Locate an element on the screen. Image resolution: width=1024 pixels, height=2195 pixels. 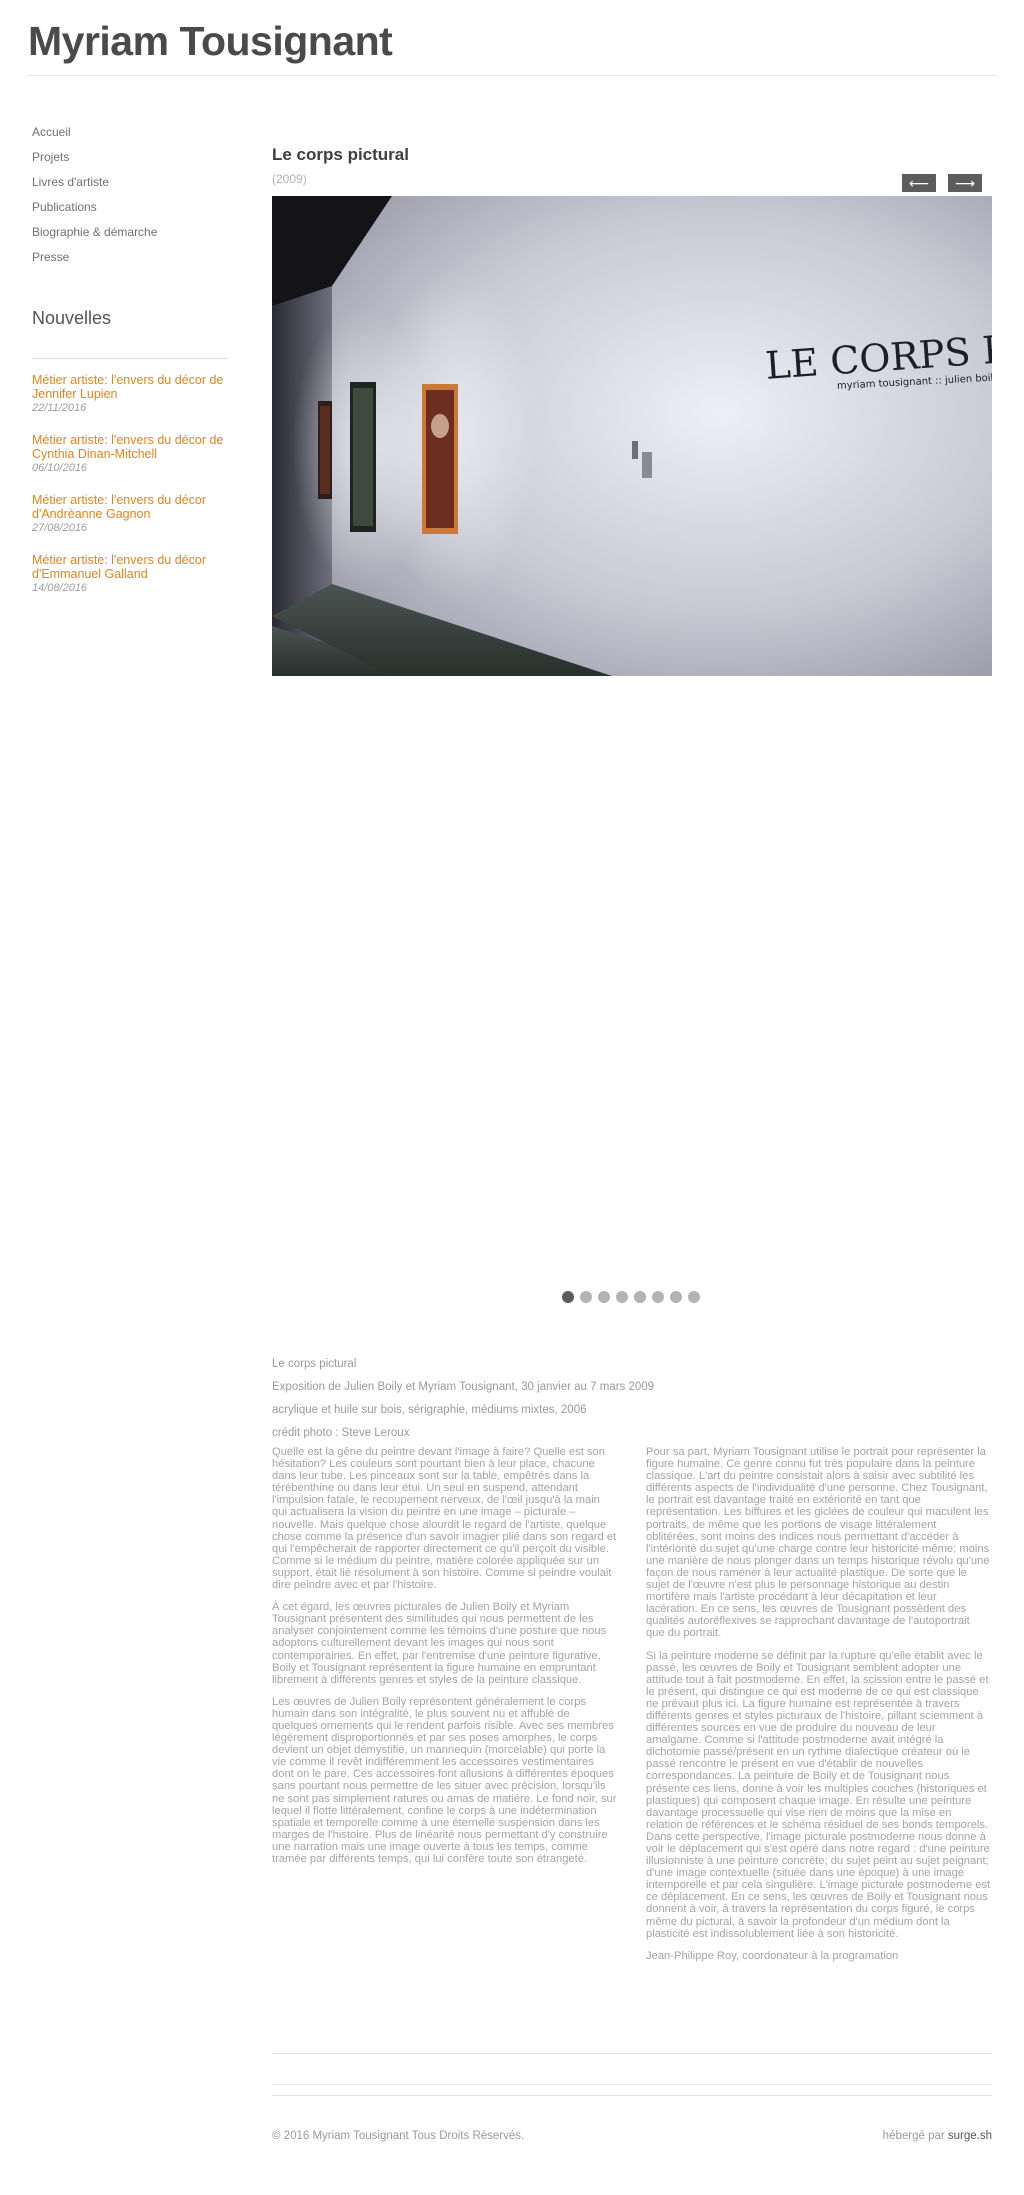
site-title: Myriam Tousignant is located at coordinates (210, 41).